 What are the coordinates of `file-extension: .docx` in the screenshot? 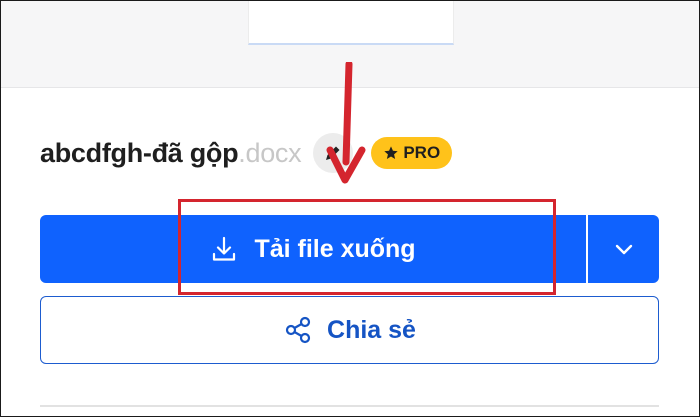 It's located at (270, 152).